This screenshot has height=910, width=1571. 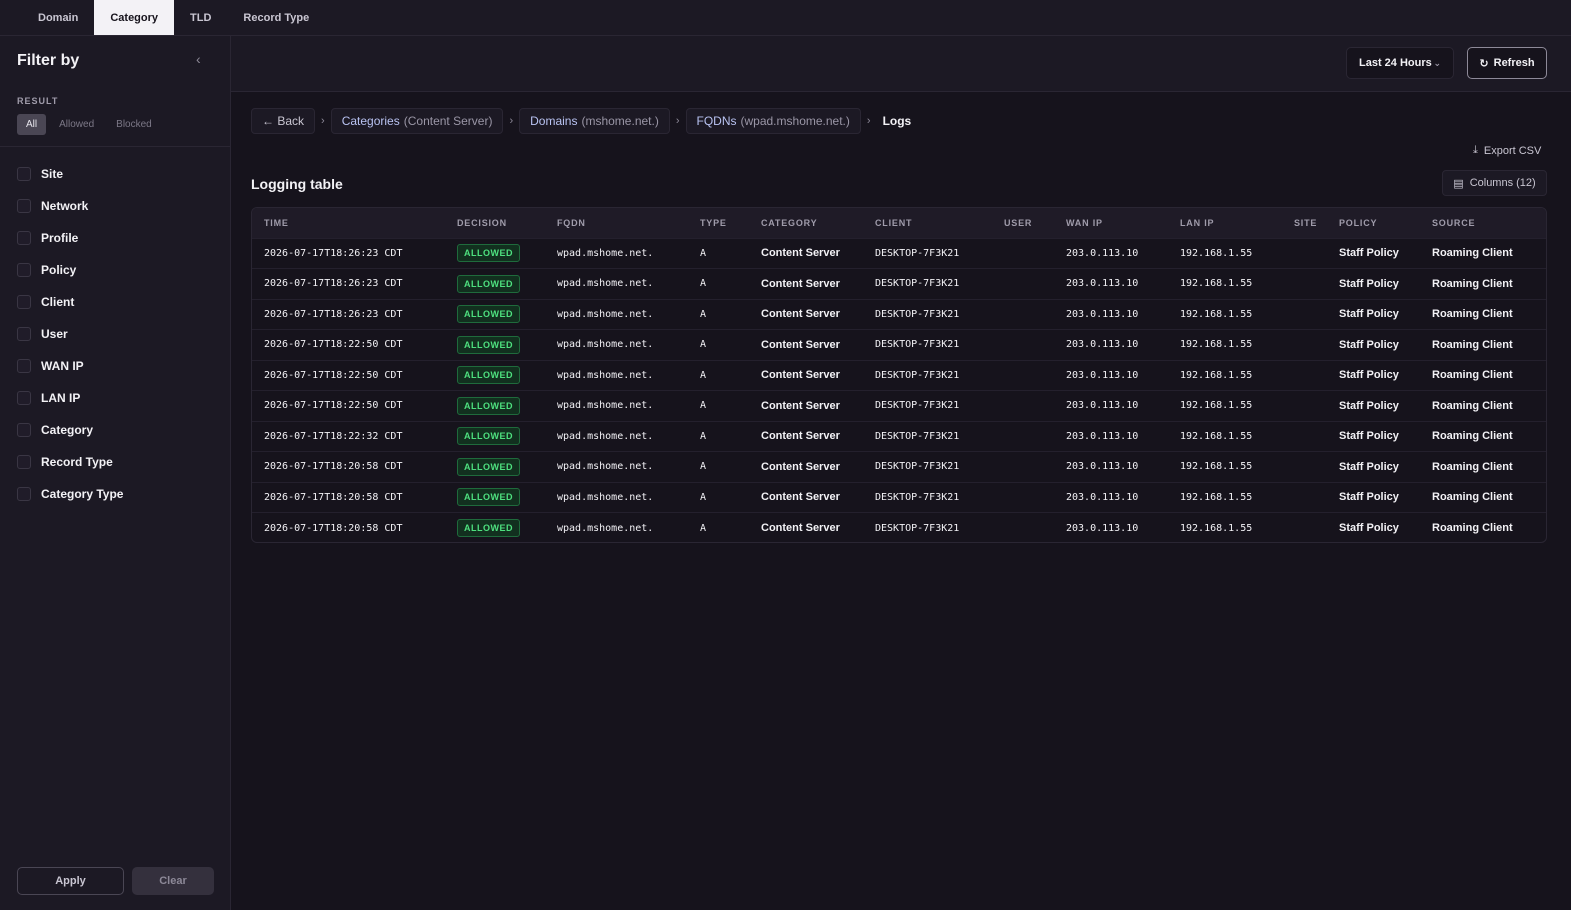 I want to click on column-header: FQDN, so click(x=616, y=223).